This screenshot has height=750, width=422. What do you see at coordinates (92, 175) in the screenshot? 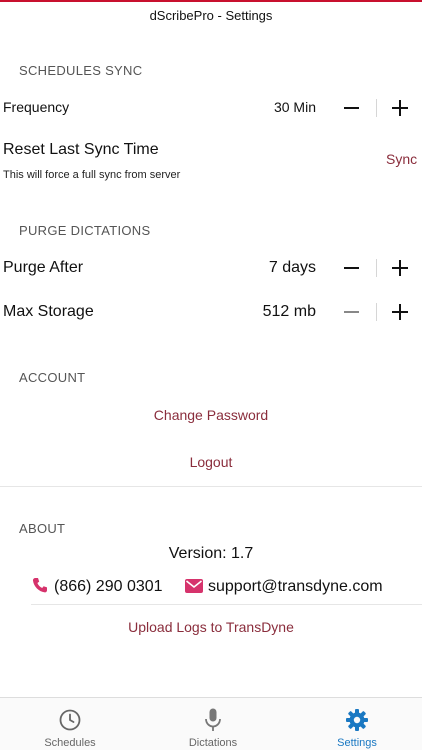
I see `reset-sync-subtitle: This will force a full sync from server` at bounding box center [92, 175].